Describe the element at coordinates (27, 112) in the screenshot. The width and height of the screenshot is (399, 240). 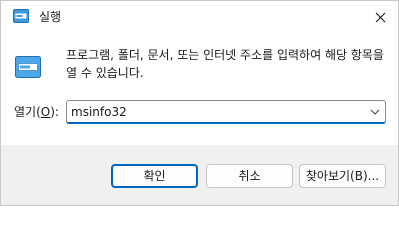
I see `open-label-prefix: 열기(` at that location.